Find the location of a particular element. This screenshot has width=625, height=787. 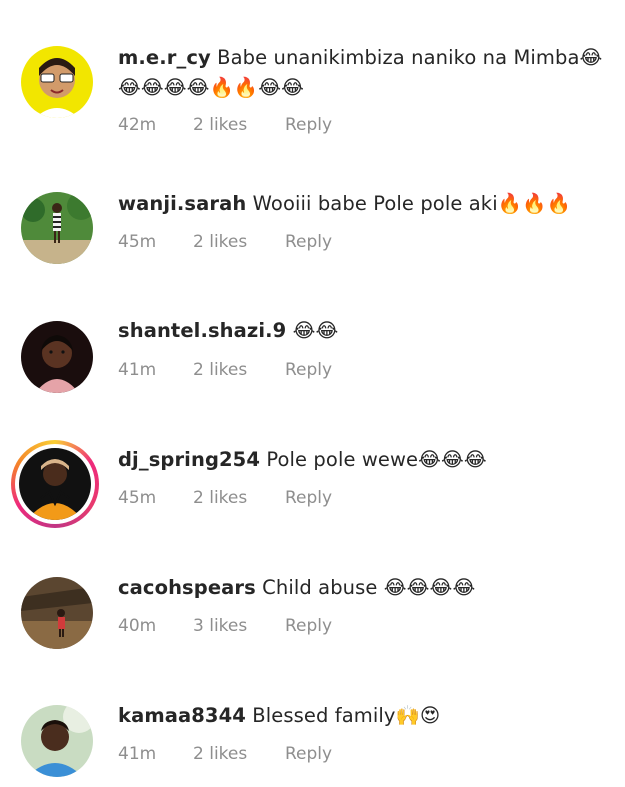

comment-meta: 40m 3 likes Reply is located at coordinates (225, 626).